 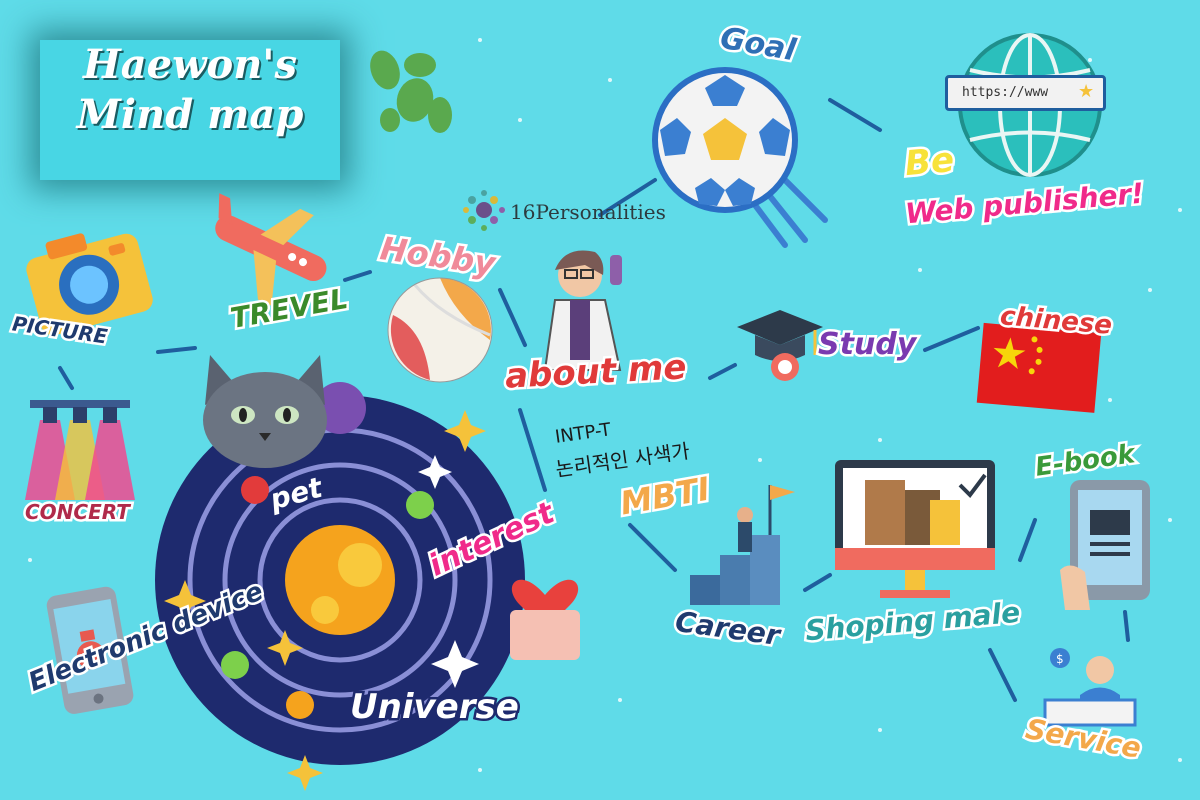 What do you see at coordinates (80, 450) in the screenshot?
I see `spotlight-icon` at bounding box center [80, 450].